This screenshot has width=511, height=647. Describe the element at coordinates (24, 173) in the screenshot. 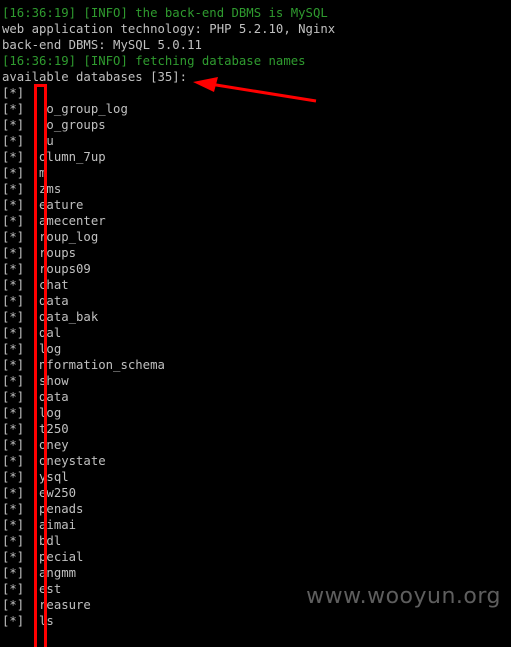

I see `terminal-line: [*] m` at that location.